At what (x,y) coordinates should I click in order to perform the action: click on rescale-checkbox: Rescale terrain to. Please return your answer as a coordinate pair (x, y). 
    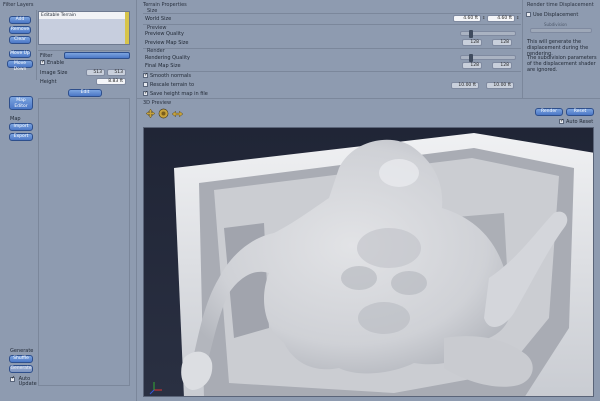
    Looking at the image, I should click on (168, 85).